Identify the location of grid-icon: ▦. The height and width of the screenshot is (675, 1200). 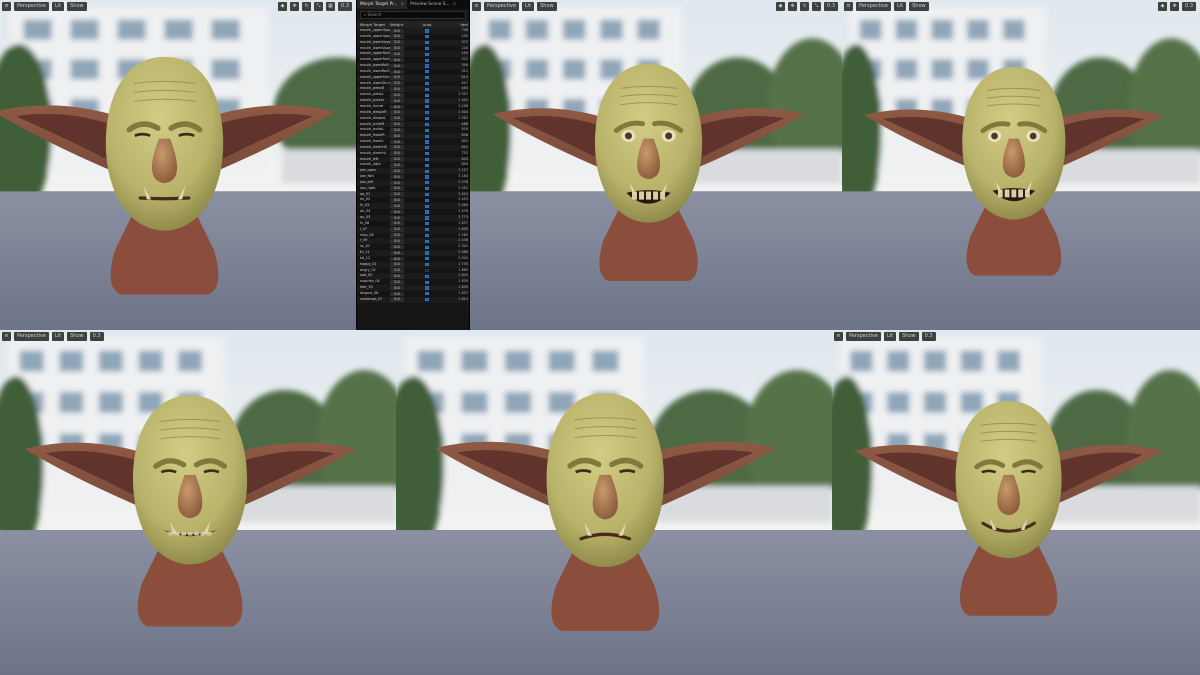
(331, 6).